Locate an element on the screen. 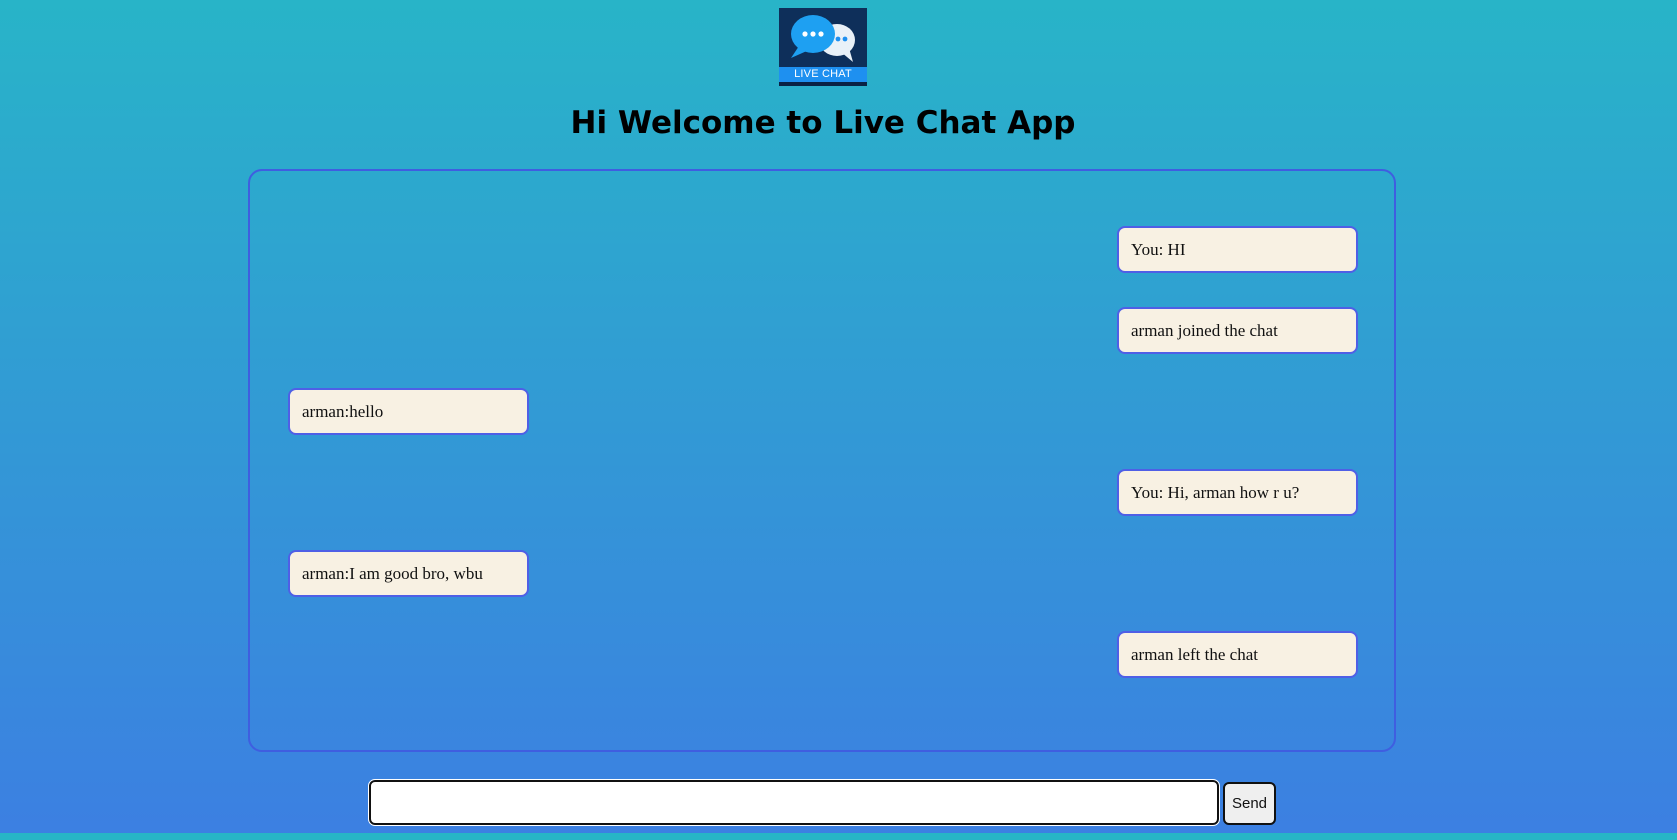  page-title: Hi Welcome to Live Chat App is located at coordinates (823, 123).